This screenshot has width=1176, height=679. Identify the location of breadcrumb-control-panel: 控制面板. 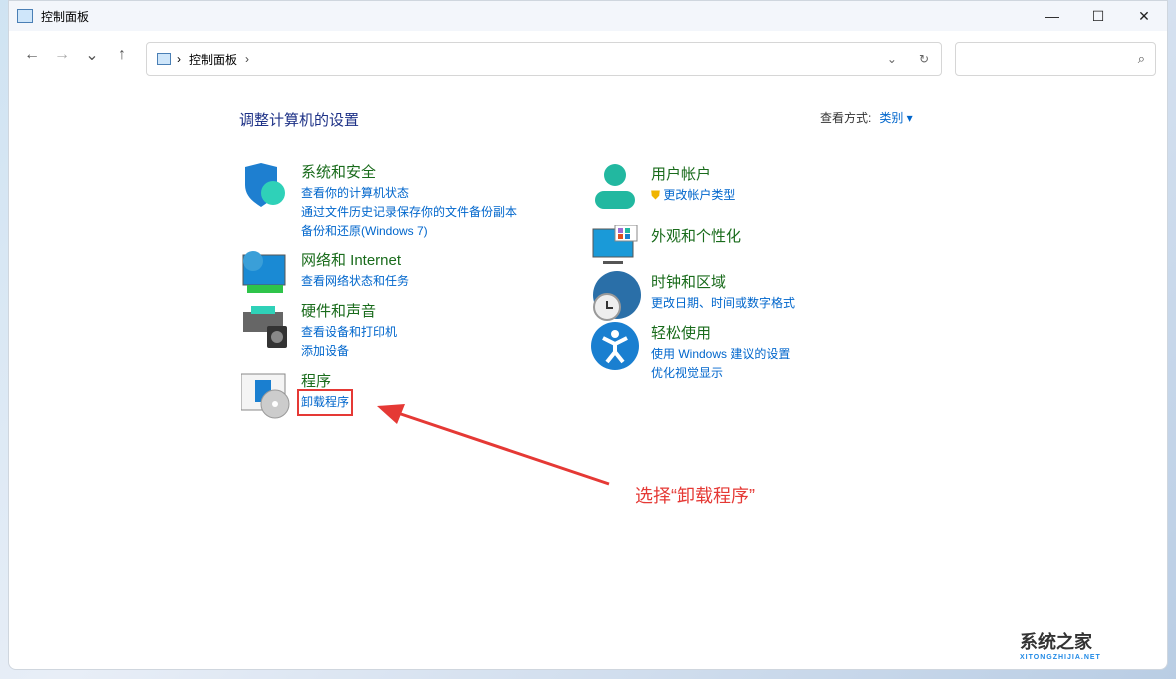
(213, 59).